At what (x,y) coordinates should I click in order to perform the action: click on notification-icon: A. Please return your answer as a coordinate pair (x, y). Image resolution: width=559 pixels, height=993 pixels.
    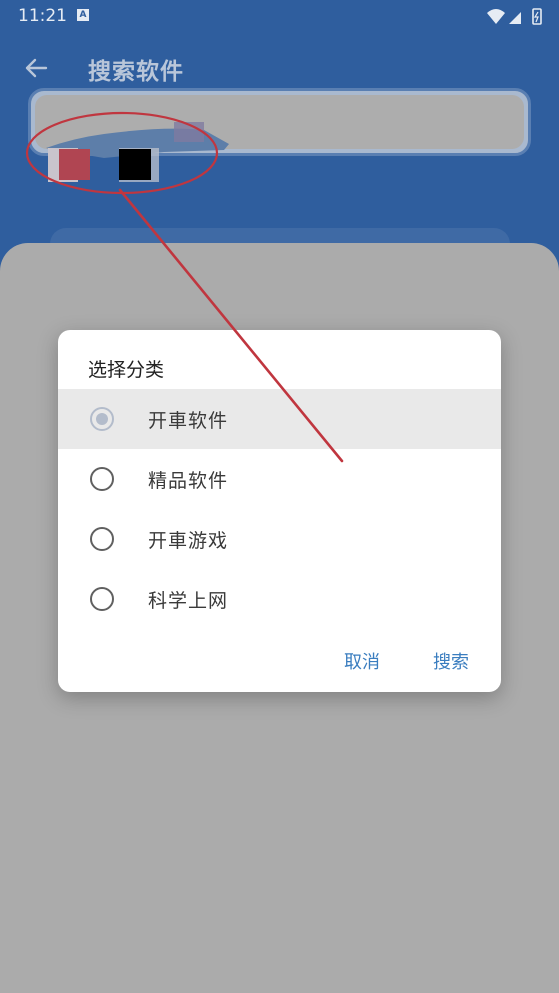
    Looking at the image, I should click on (83, 15).